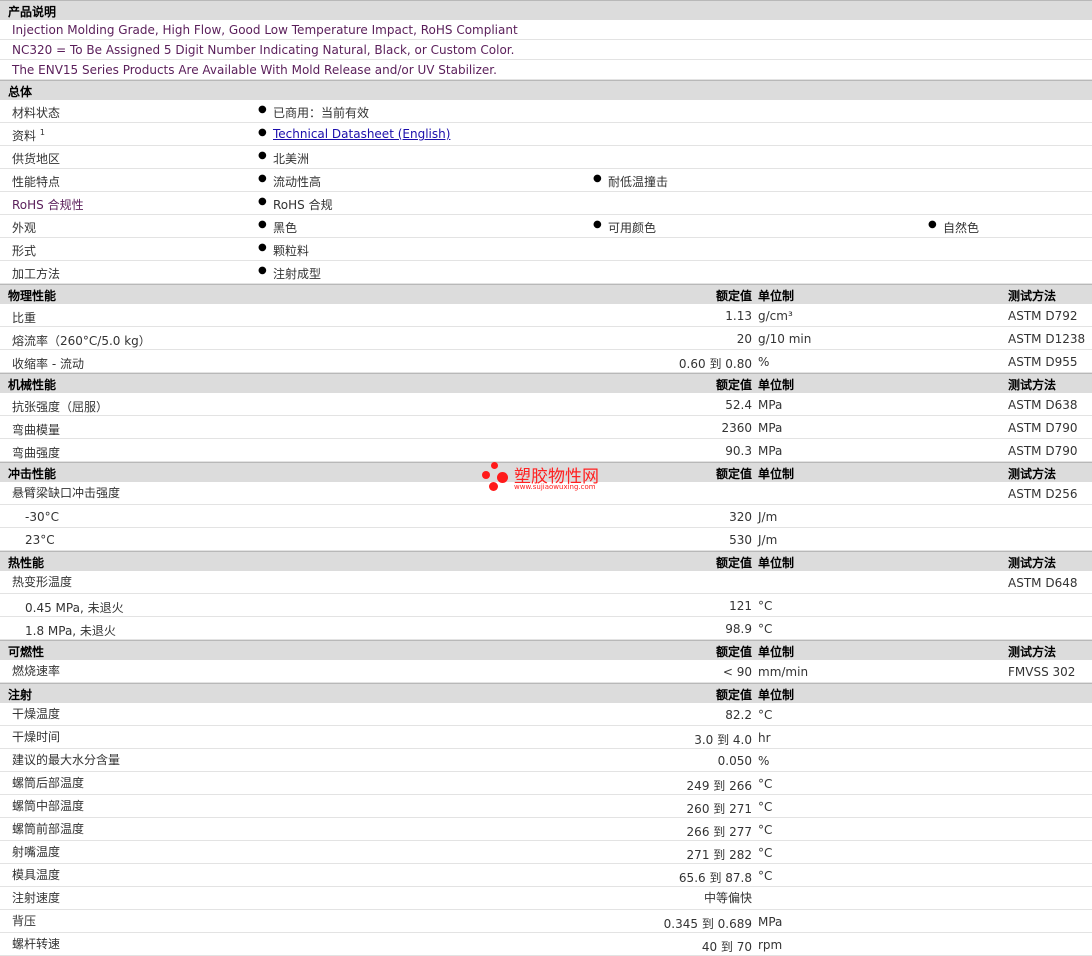 Image resolution: width=1092 pixels, height=956 pixels. What do you see at coordinates (546, 226) in the screenshot?
I see `row-appearance: 外观 ● 黑色 ● 可用颜色 ● 自然色` at bounding box center [546, 226].